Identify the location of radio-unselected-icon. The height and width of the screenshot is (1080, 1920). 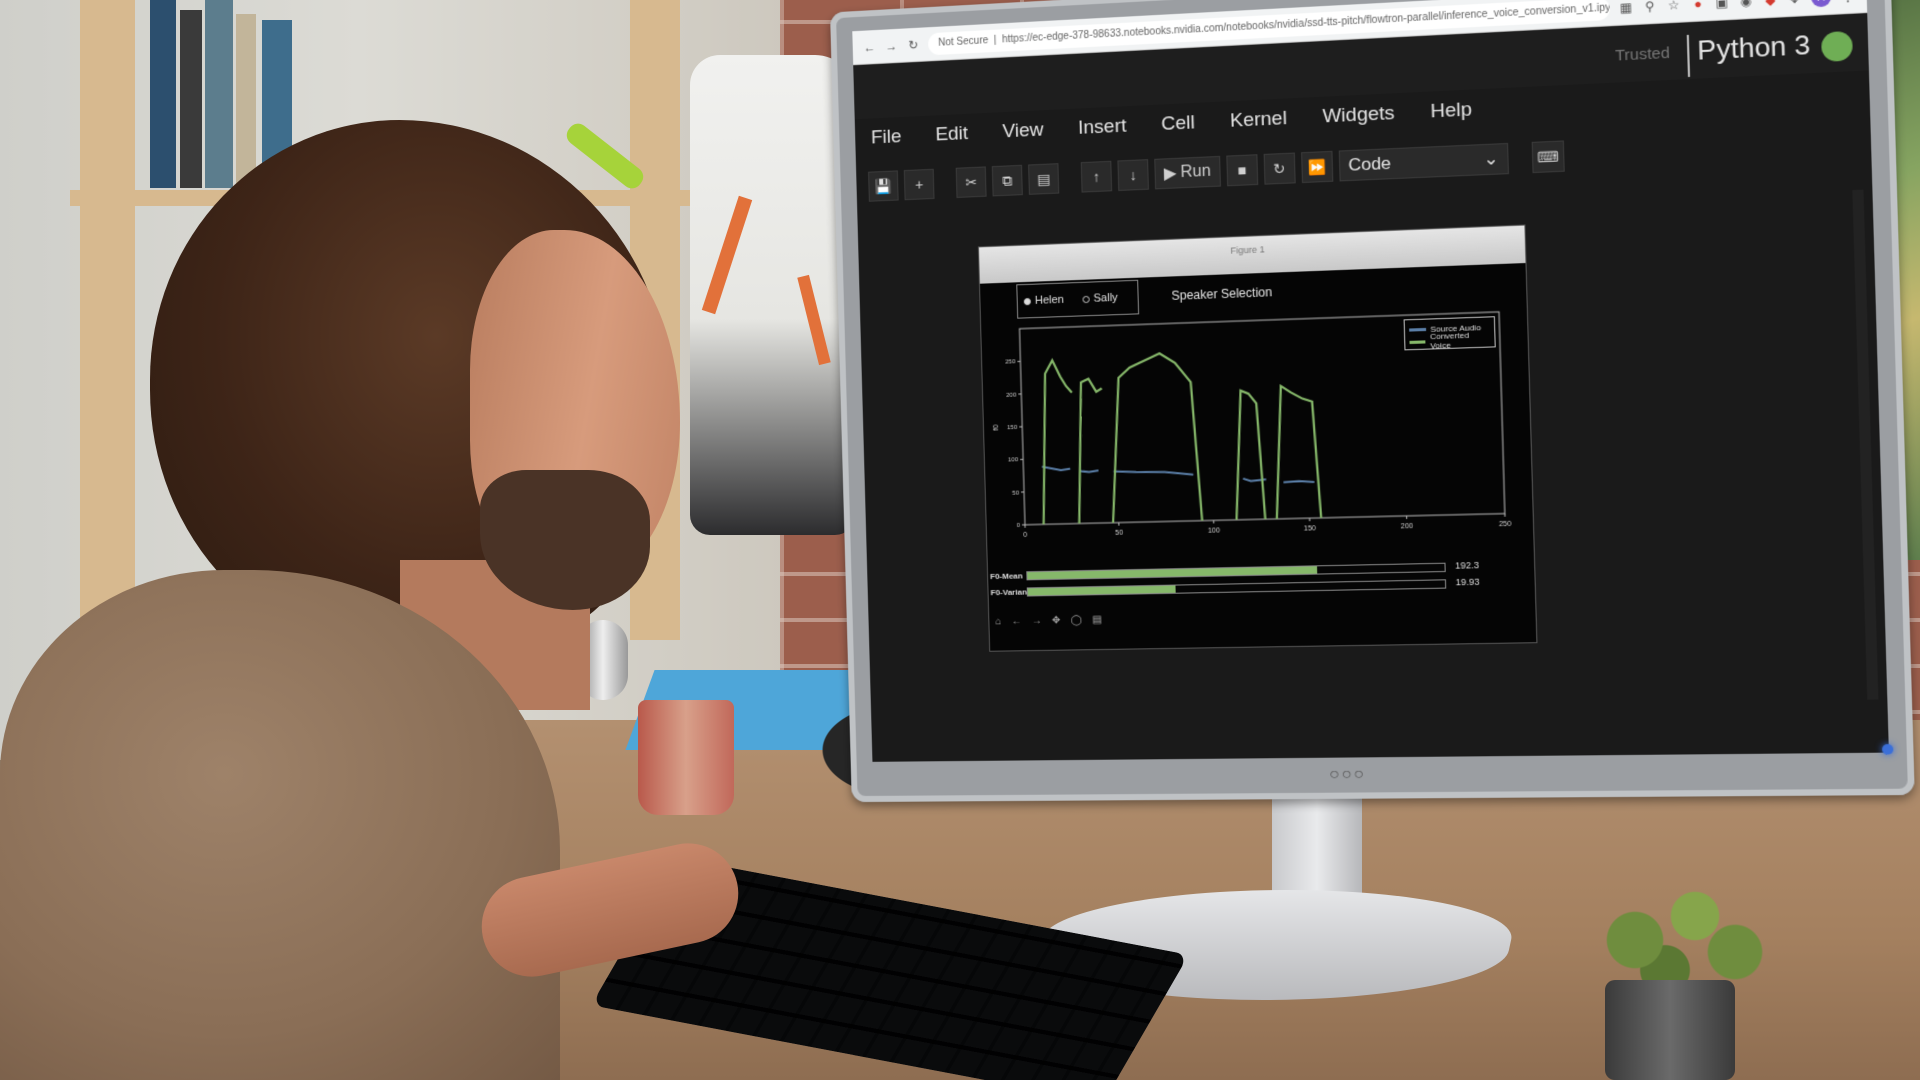
(1085, 298).